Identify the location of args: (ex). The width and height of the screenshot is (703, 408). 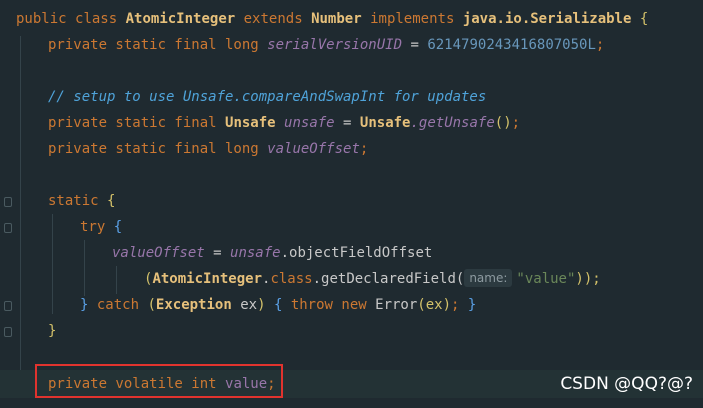
(434, 305).